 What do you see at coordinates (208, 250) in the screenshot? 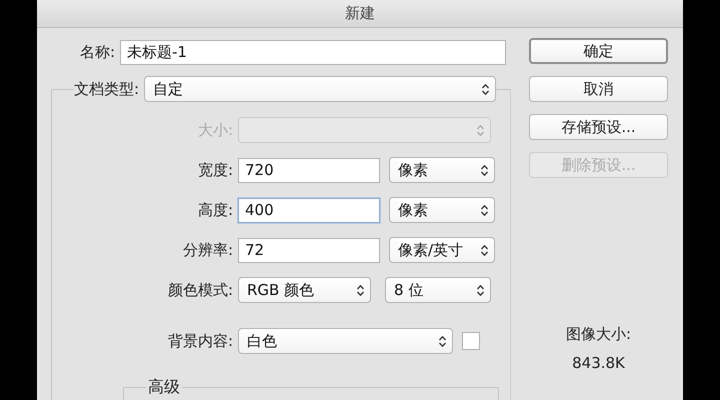
I see `field-label: 分辨率:` at bounding box center [208, 250].